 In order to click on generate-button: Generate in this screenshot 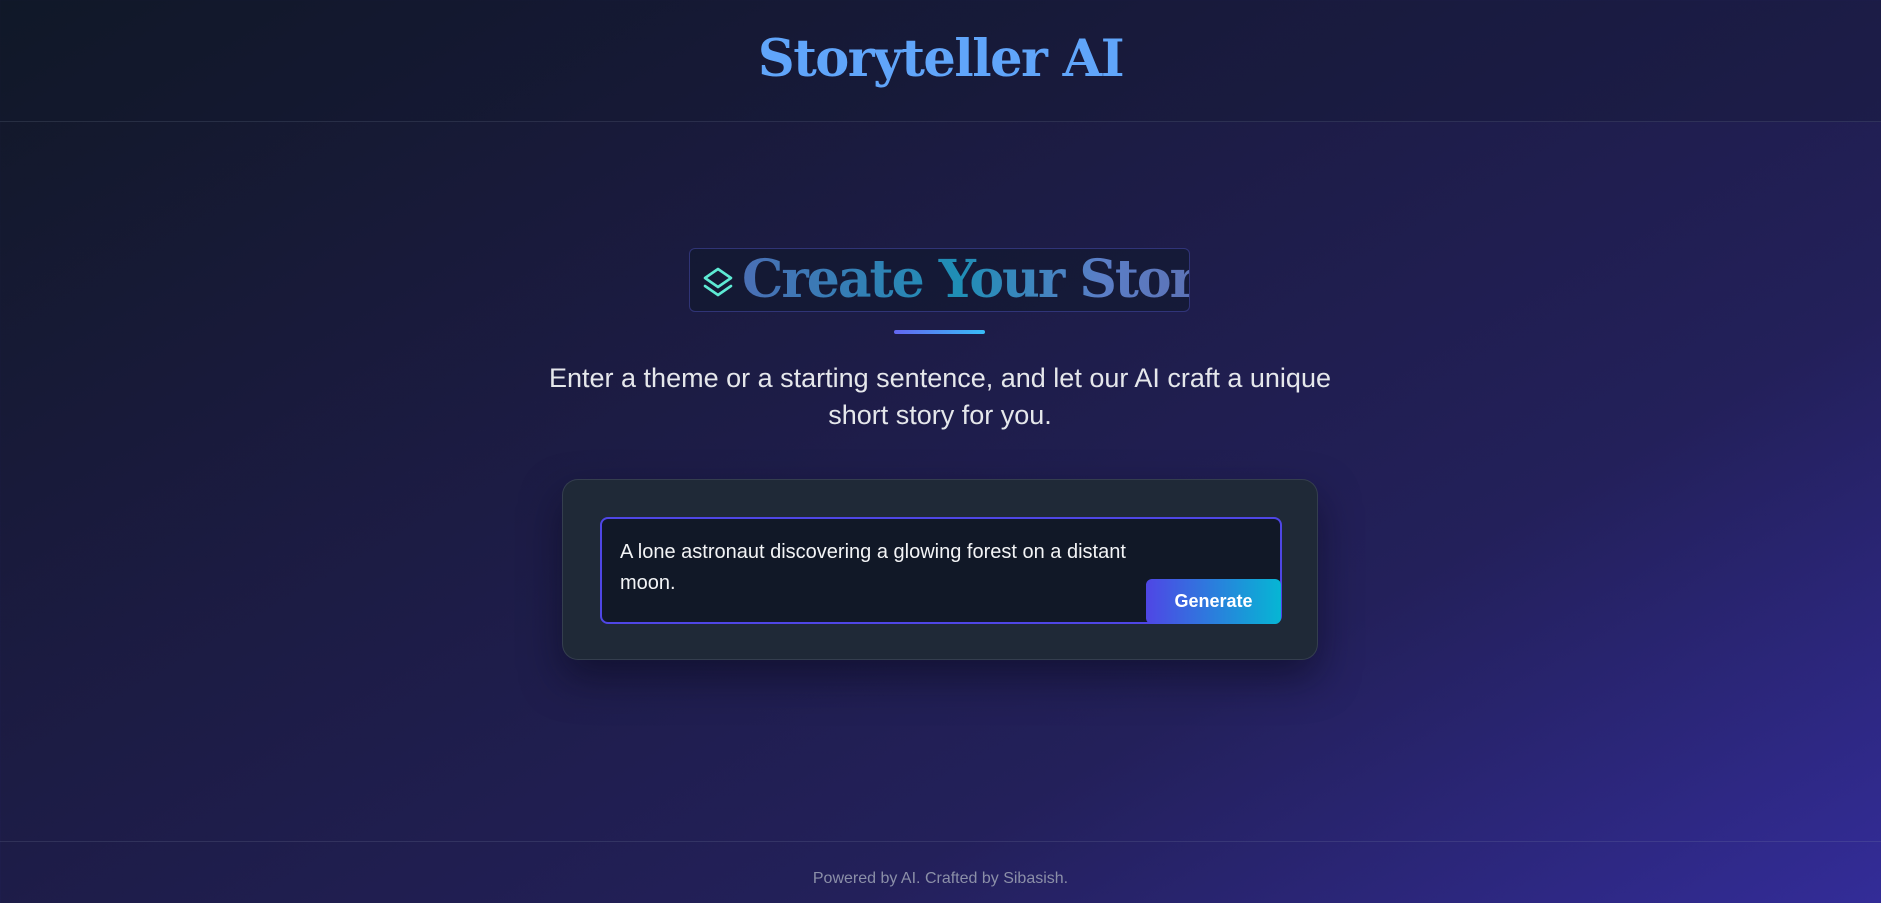, I will do `click(1213, 601)`.